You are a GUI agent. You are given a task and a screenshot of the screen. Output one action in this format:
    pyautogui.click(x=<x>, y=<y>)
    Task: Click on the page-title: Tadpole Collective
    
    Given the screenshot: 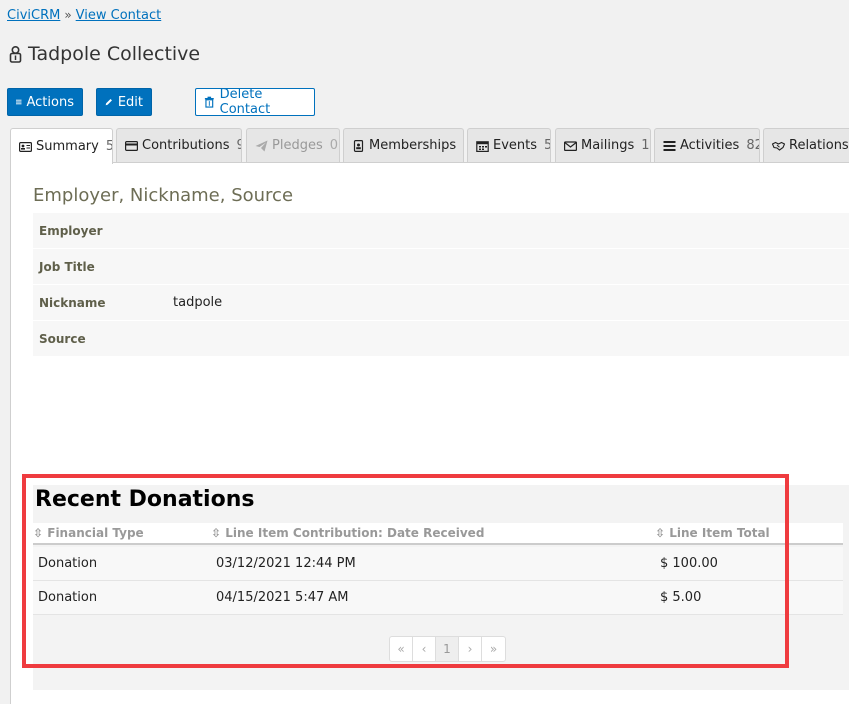 What is the action you would take?
    pyautogui.click(x=104, y=54)
    